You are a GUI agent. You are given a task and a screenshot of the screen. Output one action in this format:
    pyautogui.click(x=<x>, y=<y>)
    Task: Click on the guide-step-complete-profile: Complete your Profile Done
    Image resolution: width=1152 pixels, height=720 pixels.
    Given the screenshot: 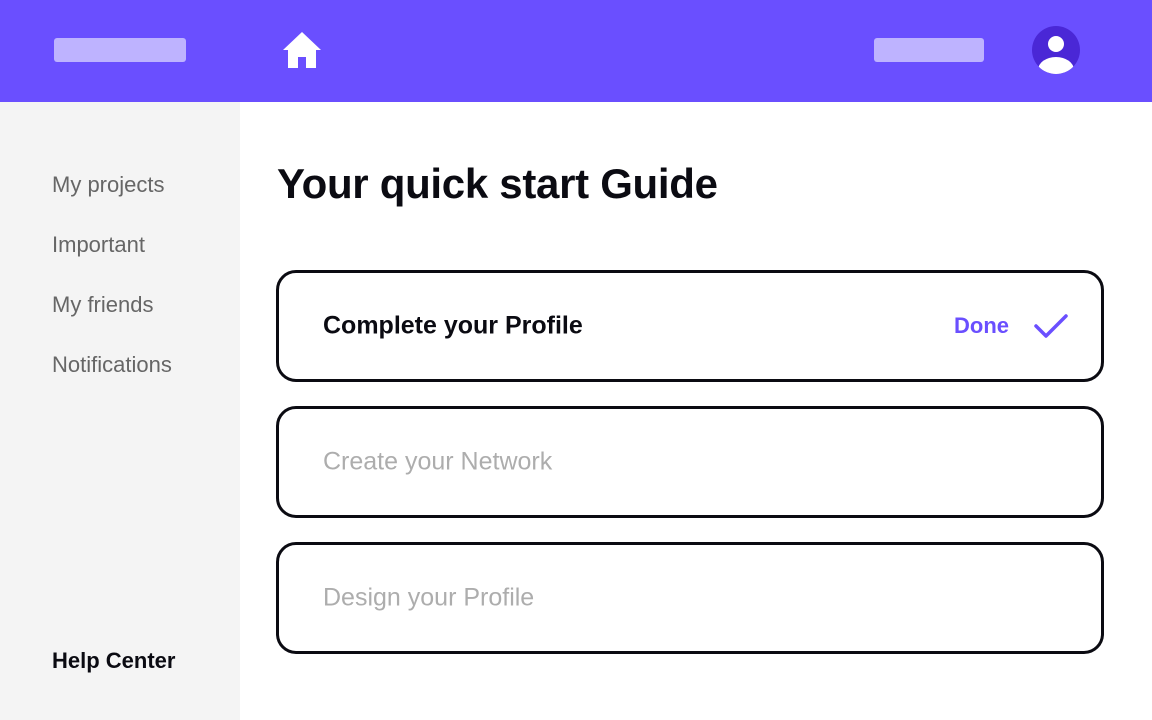 What is the action you would take?
    pyautogui.click(x=690, y=326)
    